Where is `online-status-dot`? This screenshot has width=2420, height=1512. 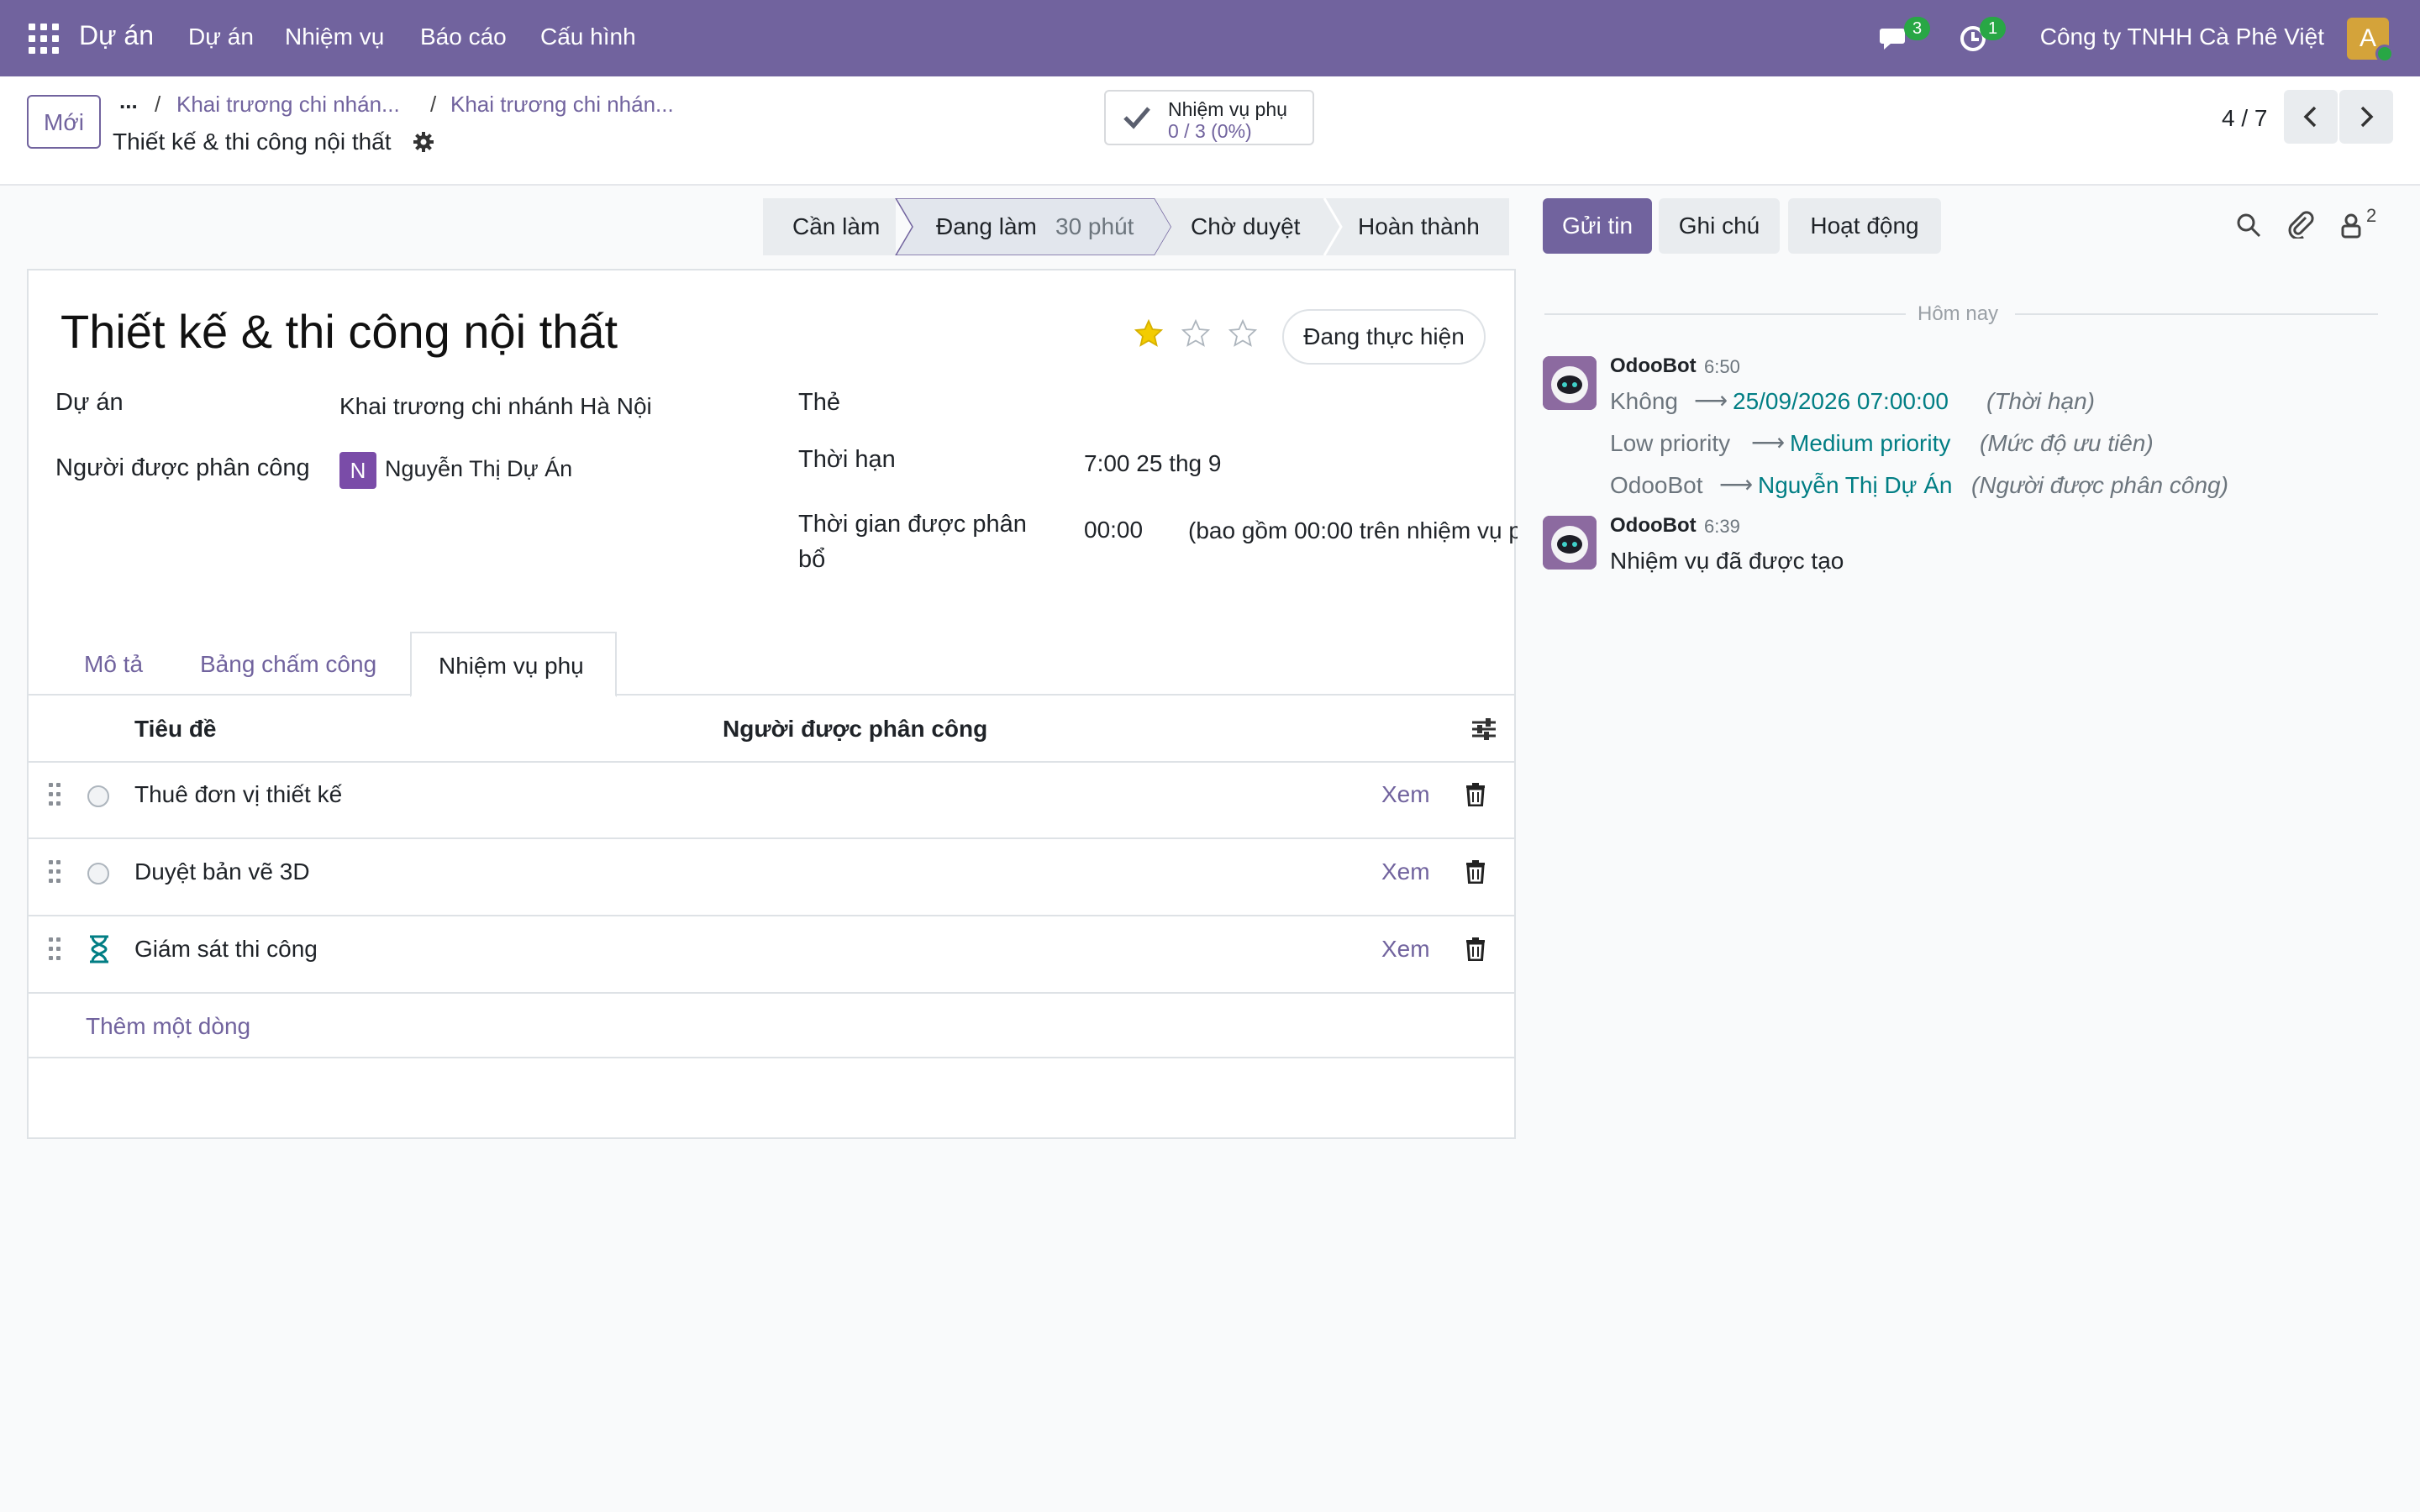 online-status-dot is located at coordinates (2385, 54).